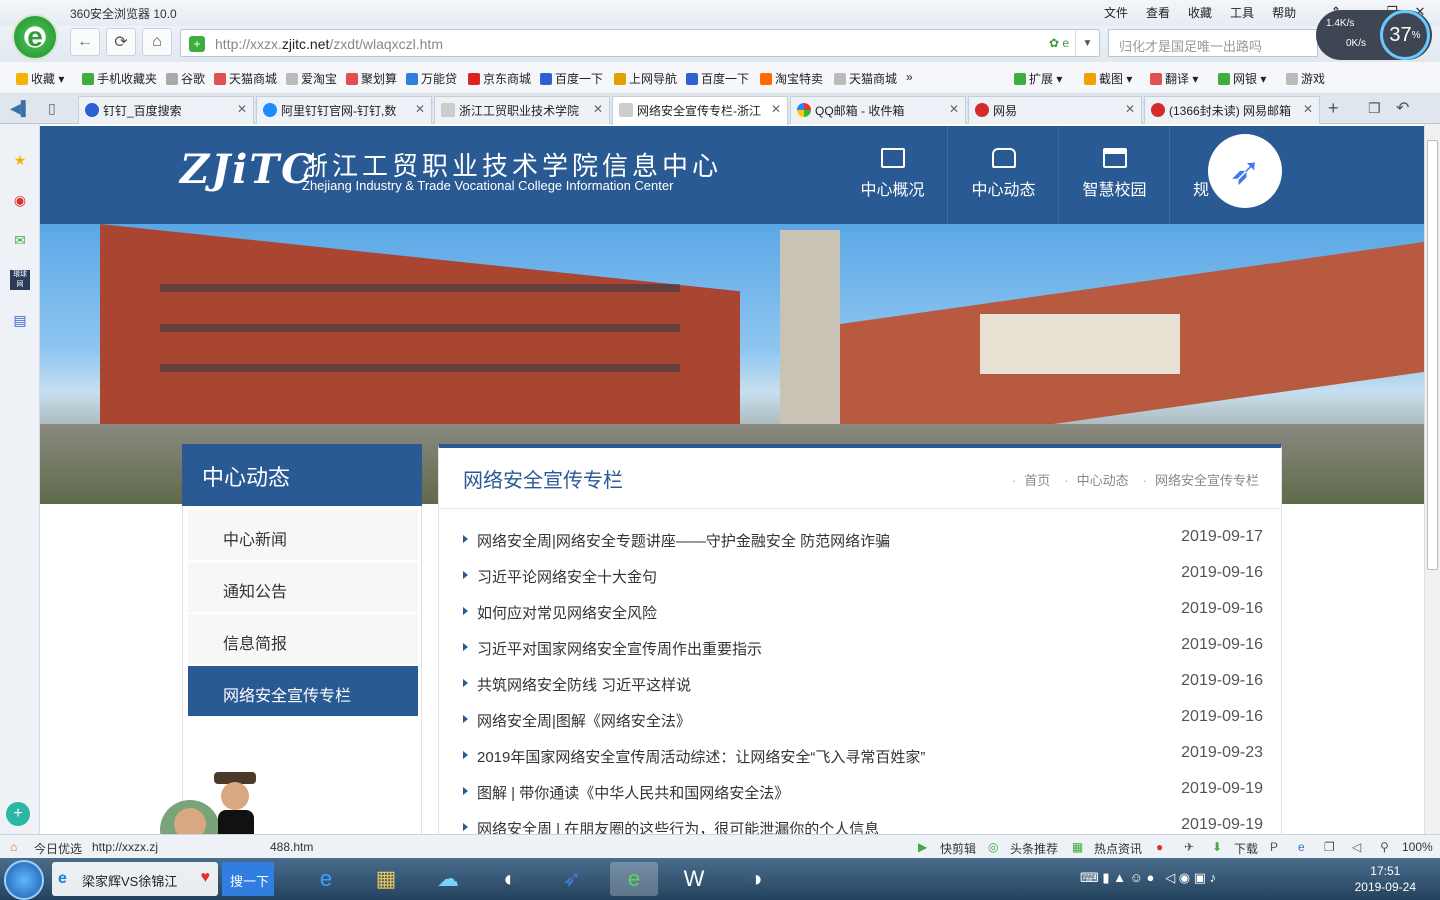  Describe the element at coordinates (20, 108) in the screenshot. I see `sidebar-toggle-icon: ◀▌` at that location.